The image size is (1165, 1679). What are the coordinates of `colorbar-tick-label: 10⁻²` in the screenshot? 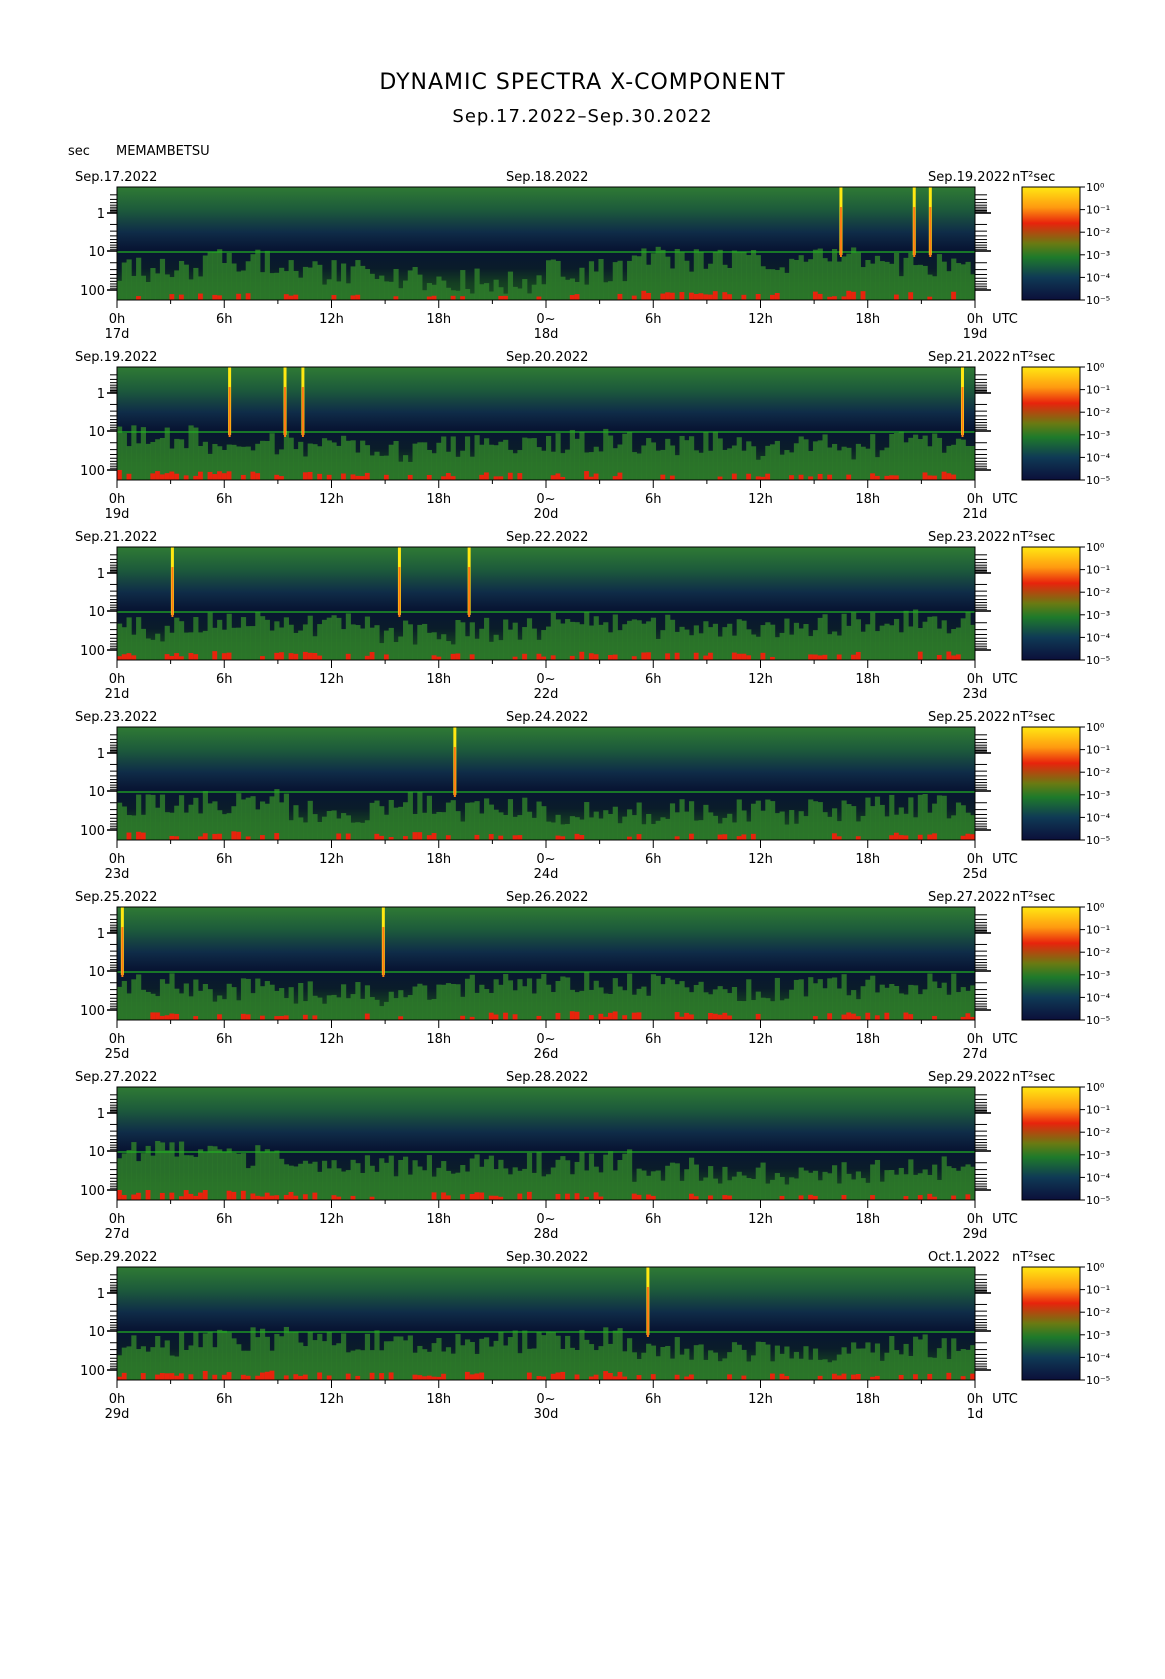 It's located at (1098, 772).